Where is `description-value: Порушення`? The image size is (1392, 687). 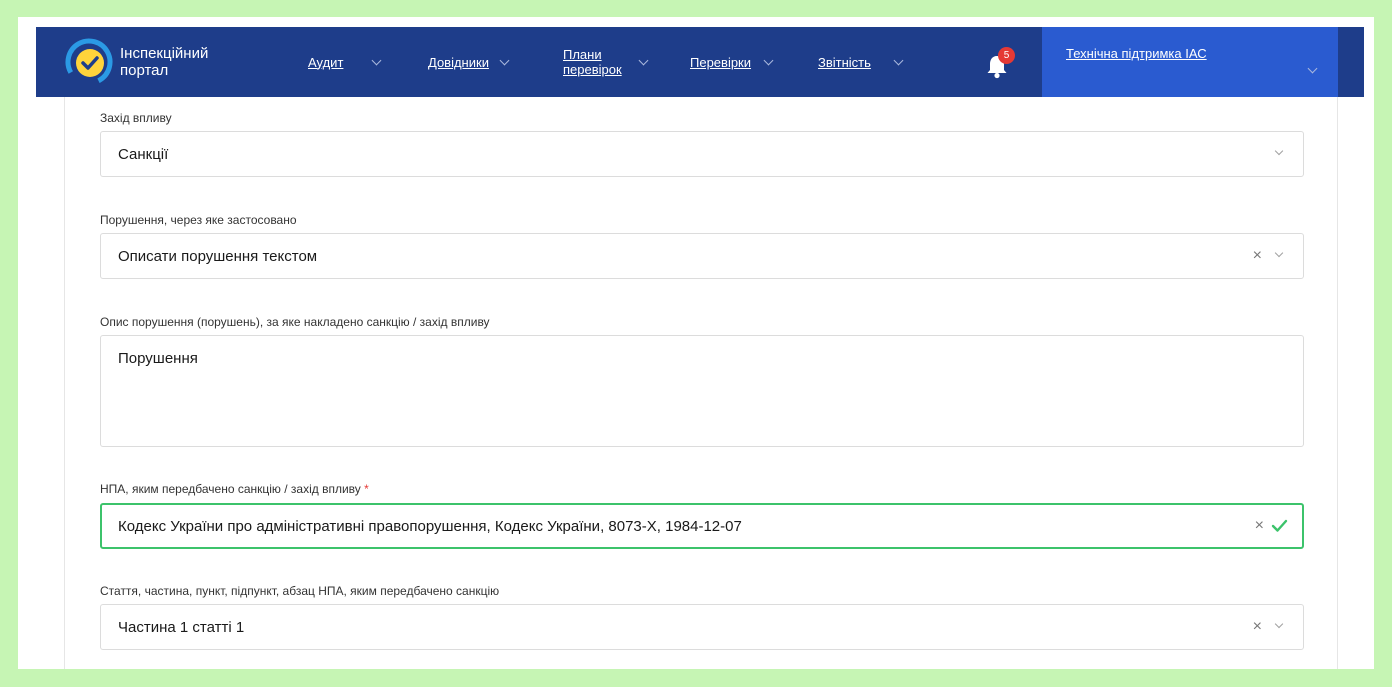
description-value: Порушення is located at coordinates (158, 358).